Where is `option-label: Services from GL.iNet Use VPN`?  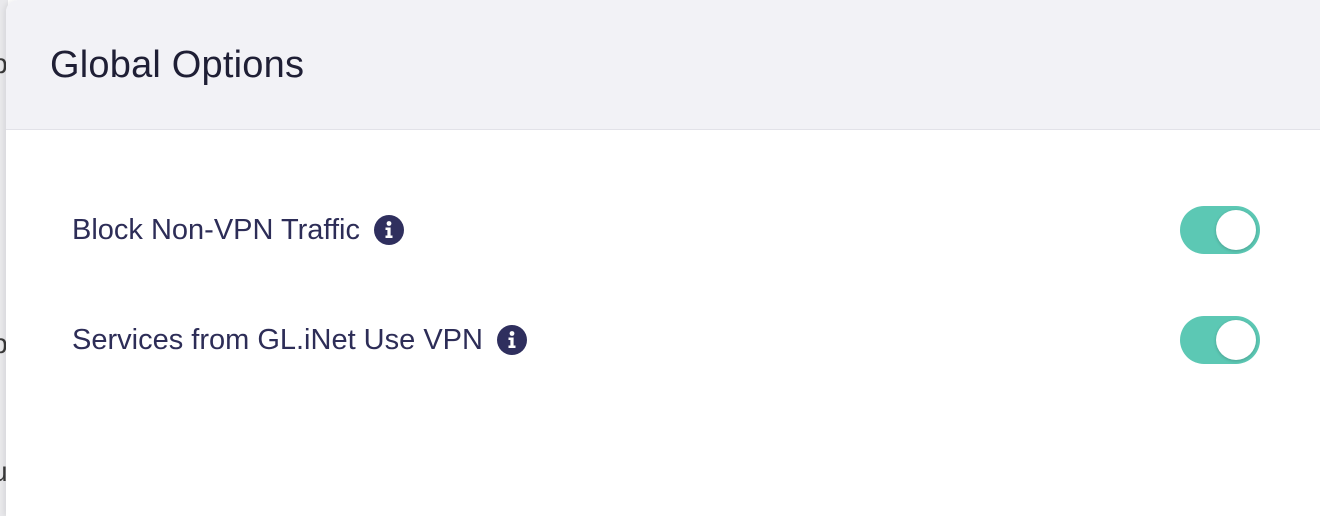
option-label: Services from GL.iNet Use VPN is located at coordinates (277, 339).